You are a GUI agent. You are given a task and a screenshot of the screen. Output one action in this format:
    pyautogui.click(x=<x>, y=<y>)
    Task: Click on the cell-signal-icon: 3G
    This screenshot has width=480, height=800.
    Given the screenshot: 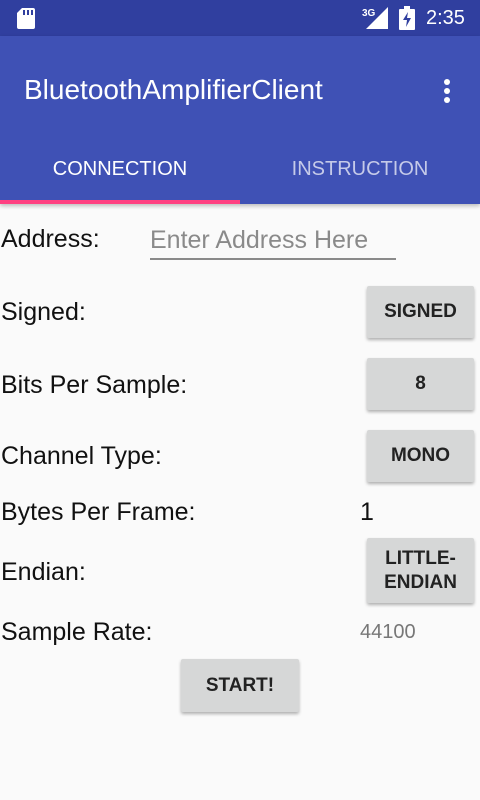 What is the action you would take?
    pyautogui.click(x=375, y=18)
    